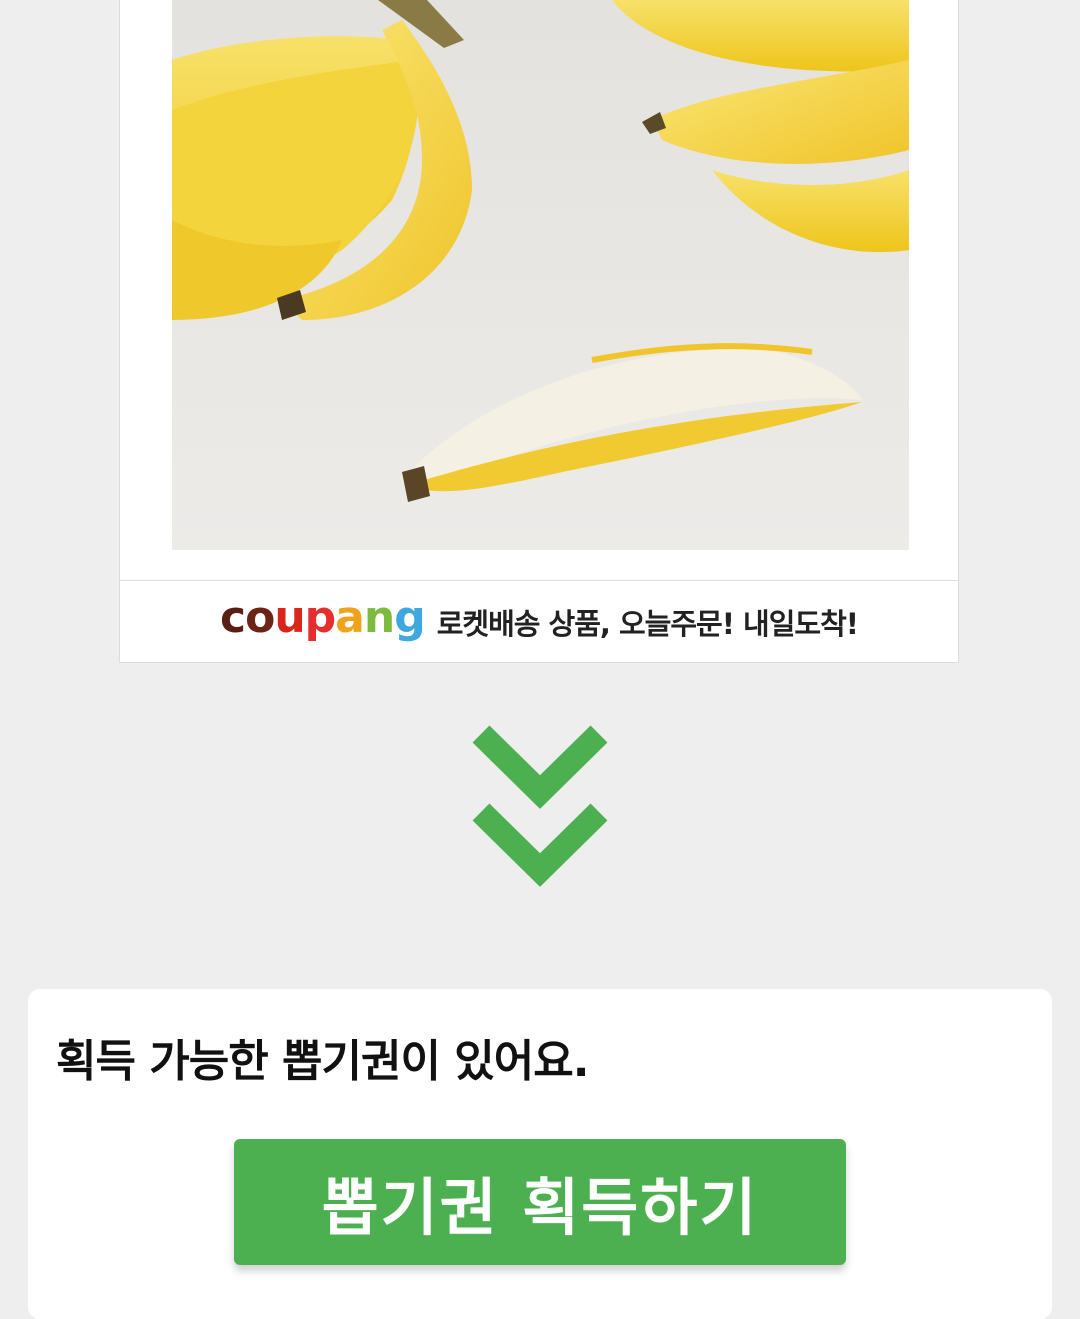 The width and height of the screenshot is (1080, 1319). Describe the element at coordinates (323, 617) in the screenshot. I see `coupang-logo: coupang` at that location.